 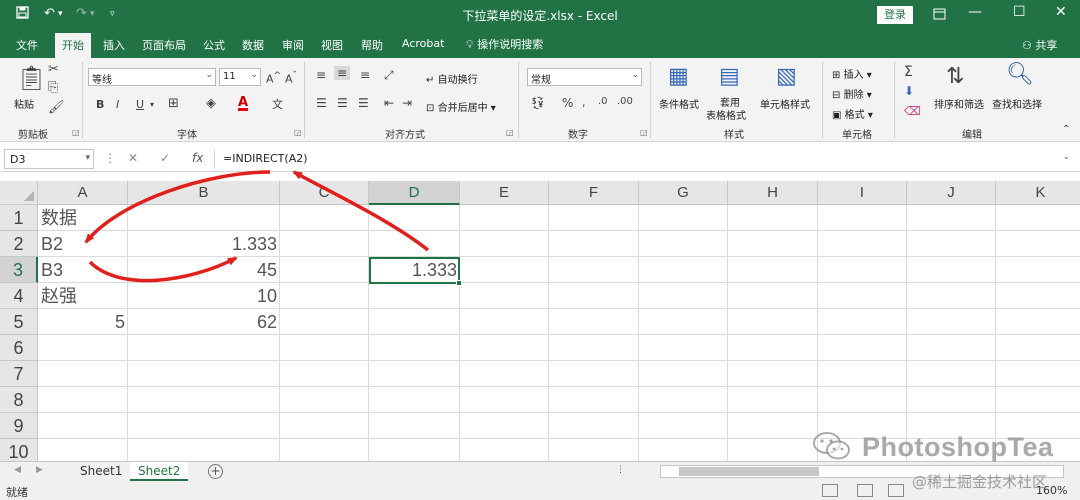 I want to click on column-header-j: J, so click(x=951, y=193).